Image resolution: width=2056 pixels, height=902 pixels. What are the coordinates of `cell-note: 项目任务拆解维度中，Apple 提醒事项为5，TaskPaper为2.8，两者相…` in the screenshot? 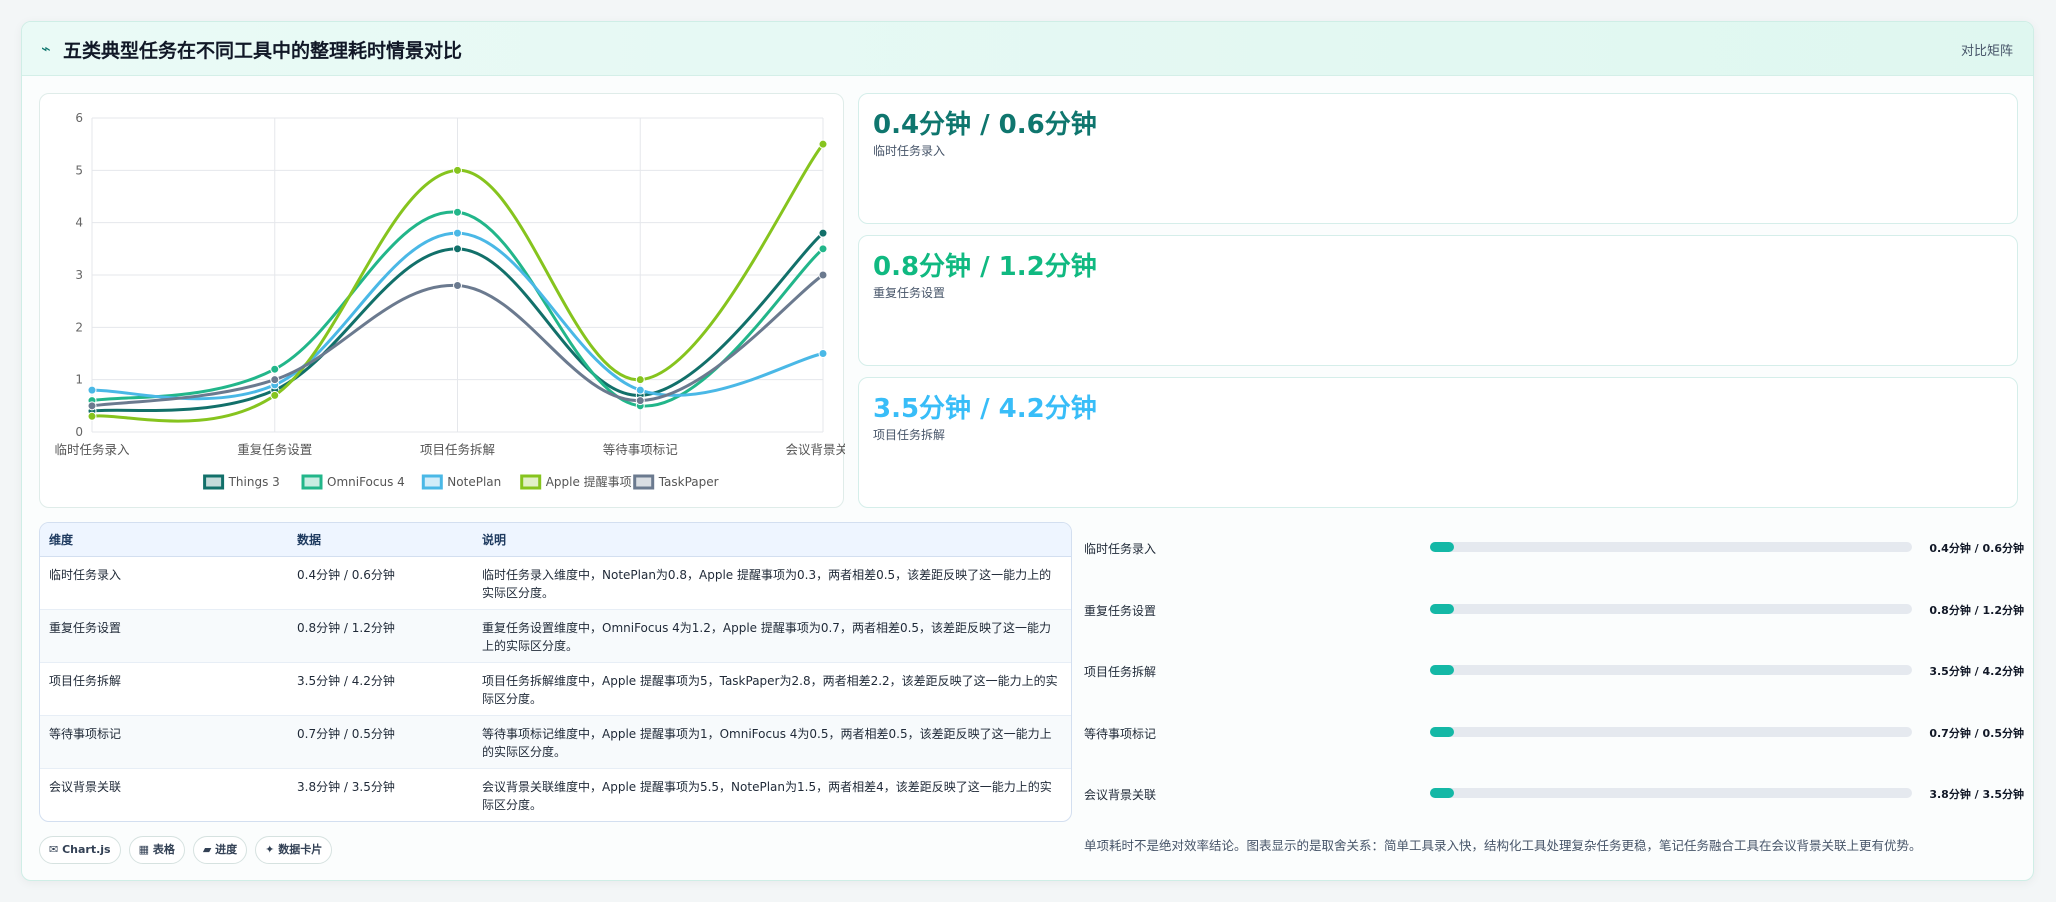 It's located at (770, 689).